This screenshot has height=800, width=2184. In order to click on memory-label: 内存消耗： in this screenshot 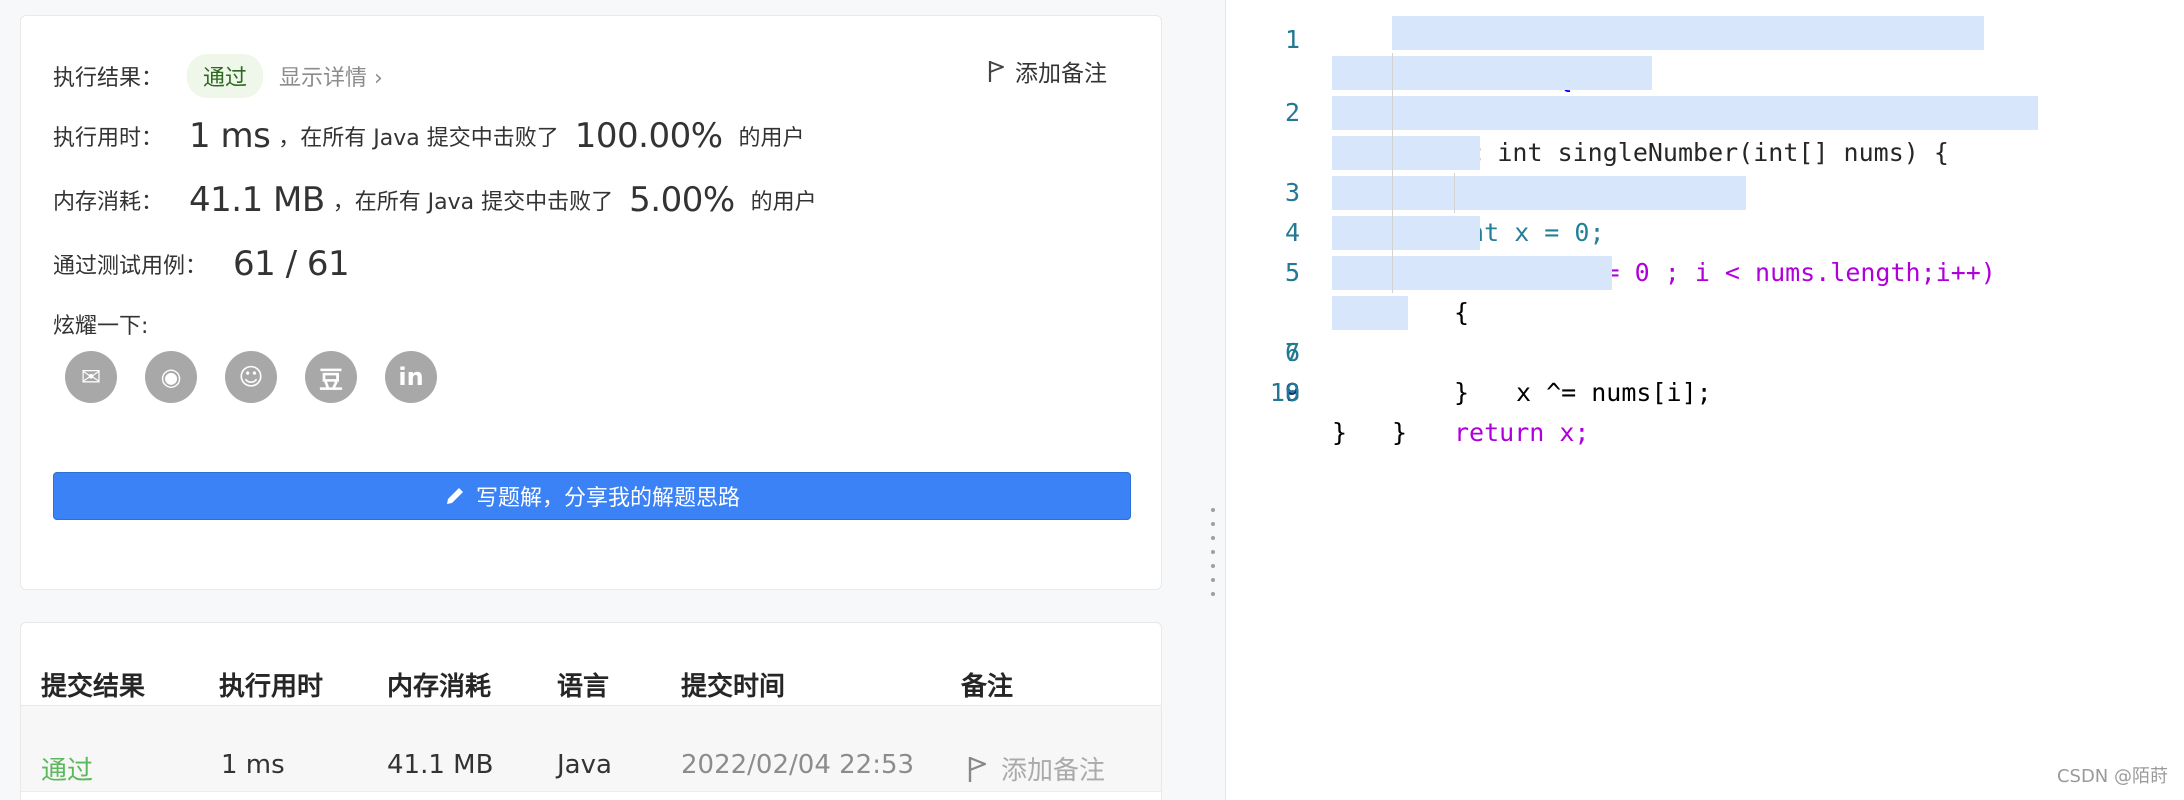, I will do `click(108, 202)`.